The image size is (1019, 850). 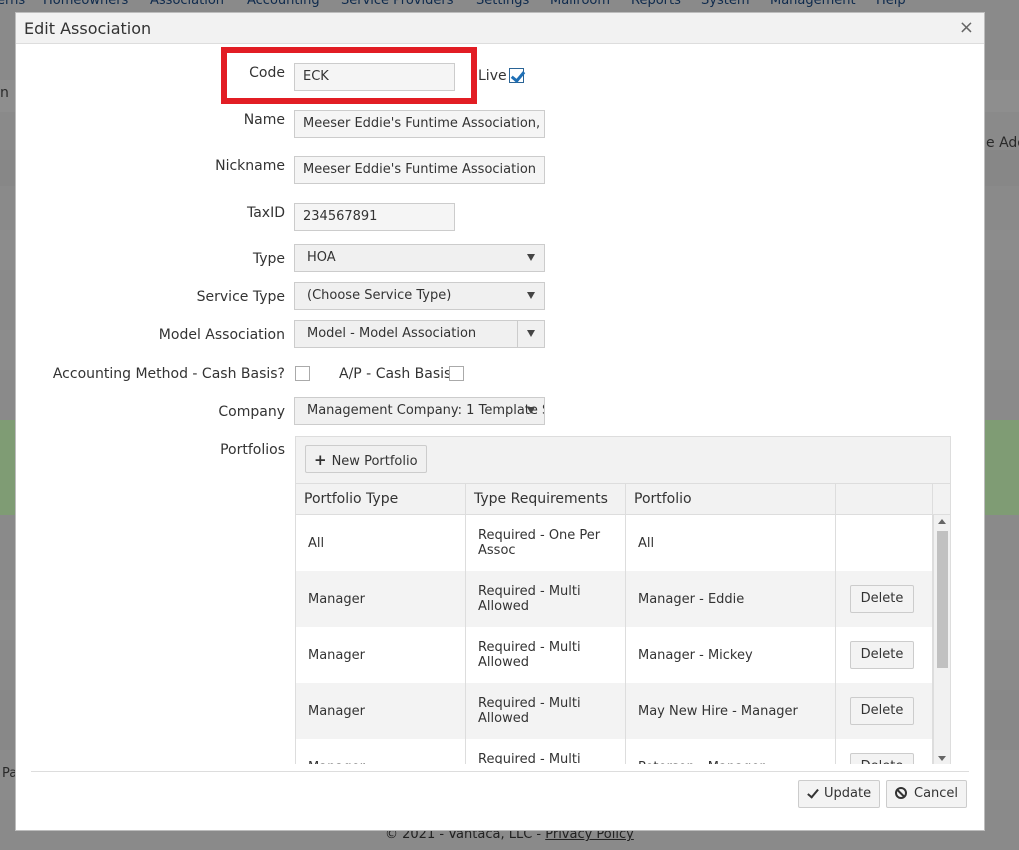 I want to click on footer-divider, so click(x=500, y=771).